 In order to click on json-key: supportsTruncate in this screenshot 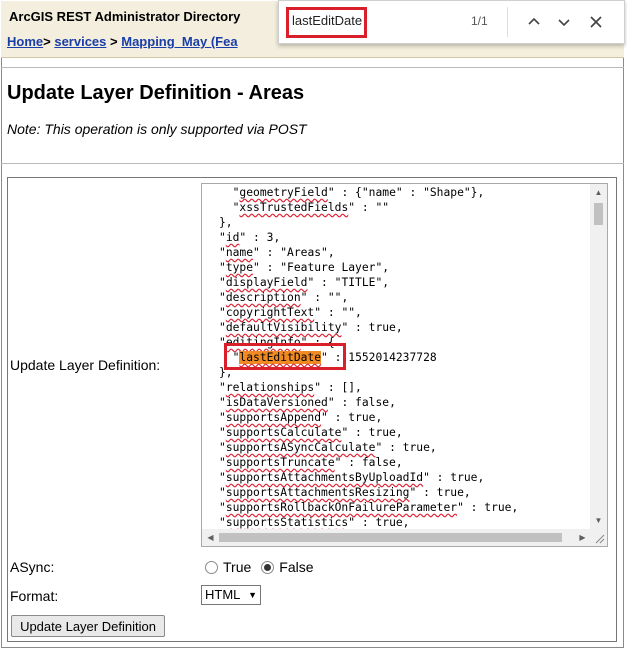, I will do `click(280, 462)`.